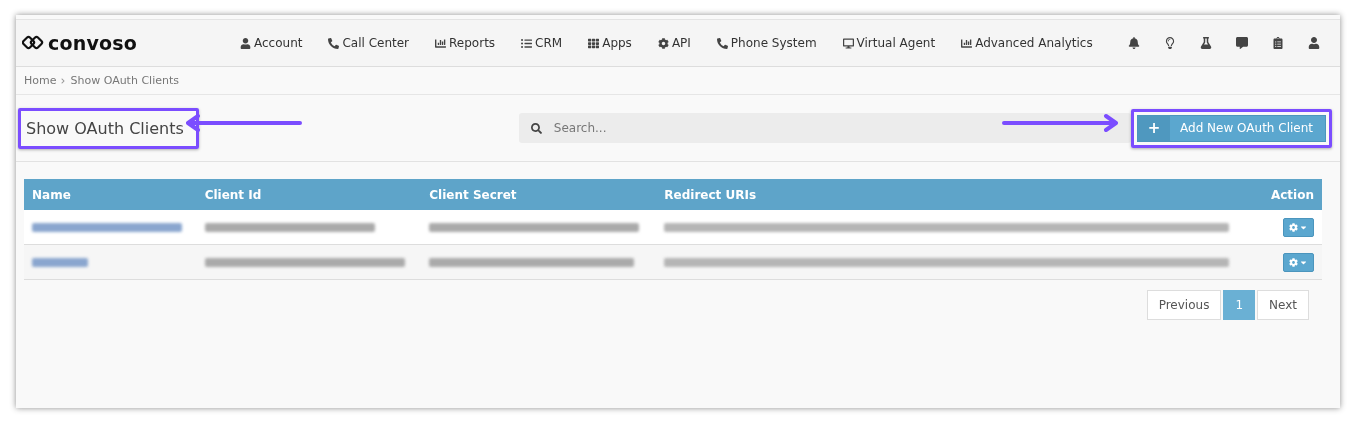 The image size is (1358, 425). Describe the element at coordinates (124, 80) in the screenshot. I see `breadcrumb-item: Show OAuth Clients` at that location.